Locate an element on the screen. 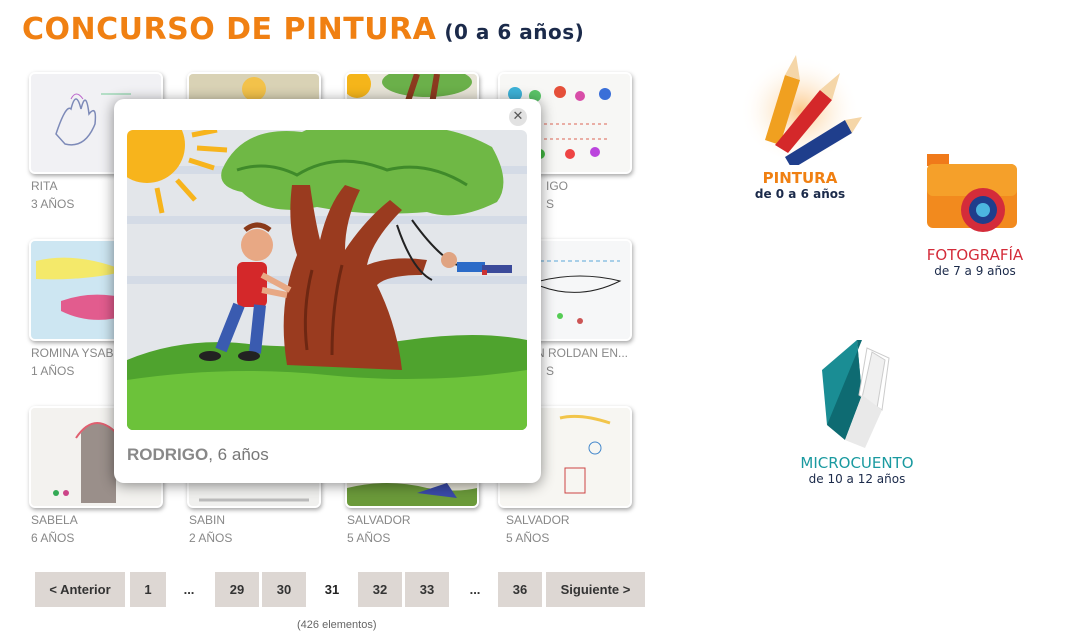  page-button-30: 30 is located at coordinates (284, 589).